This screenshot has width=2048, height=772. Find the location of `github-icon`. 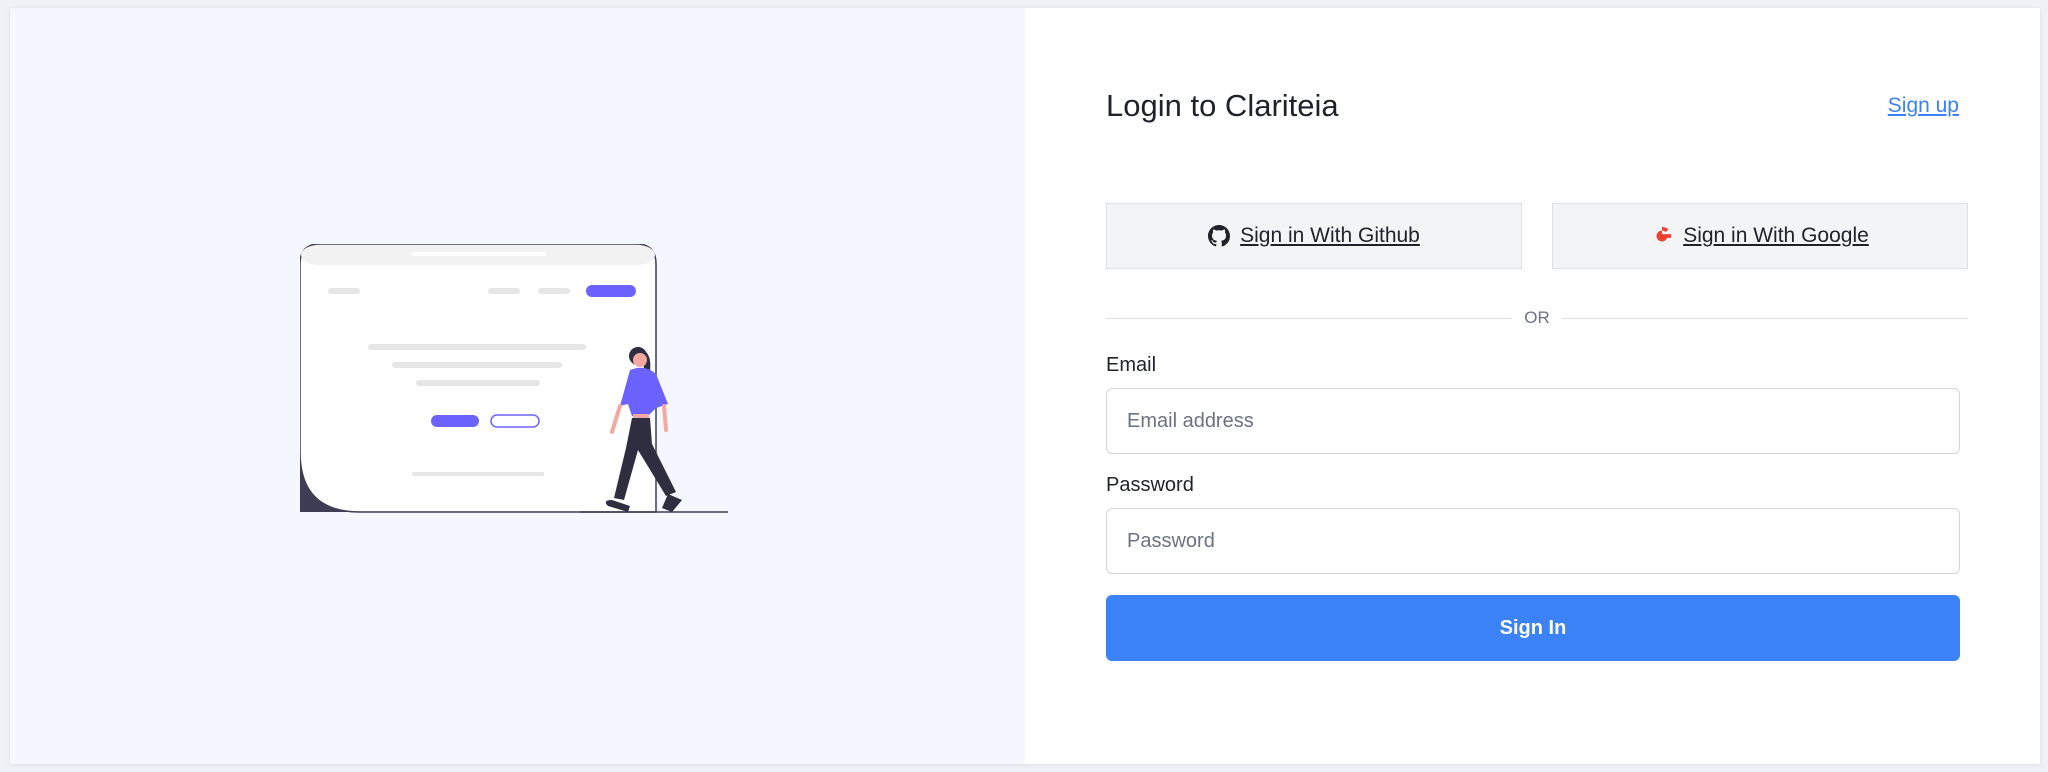

github-icon is located at coordinates (1219, 236).